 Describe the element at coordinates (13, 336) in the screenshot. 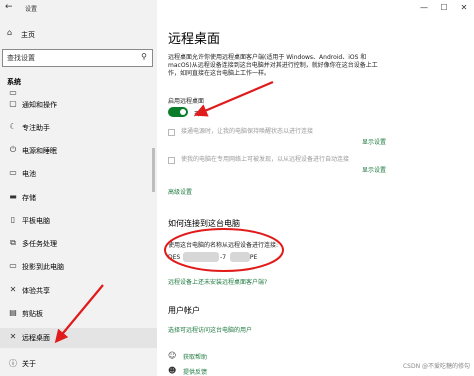

I see `remote-desktop-icon: ✕` at that location.